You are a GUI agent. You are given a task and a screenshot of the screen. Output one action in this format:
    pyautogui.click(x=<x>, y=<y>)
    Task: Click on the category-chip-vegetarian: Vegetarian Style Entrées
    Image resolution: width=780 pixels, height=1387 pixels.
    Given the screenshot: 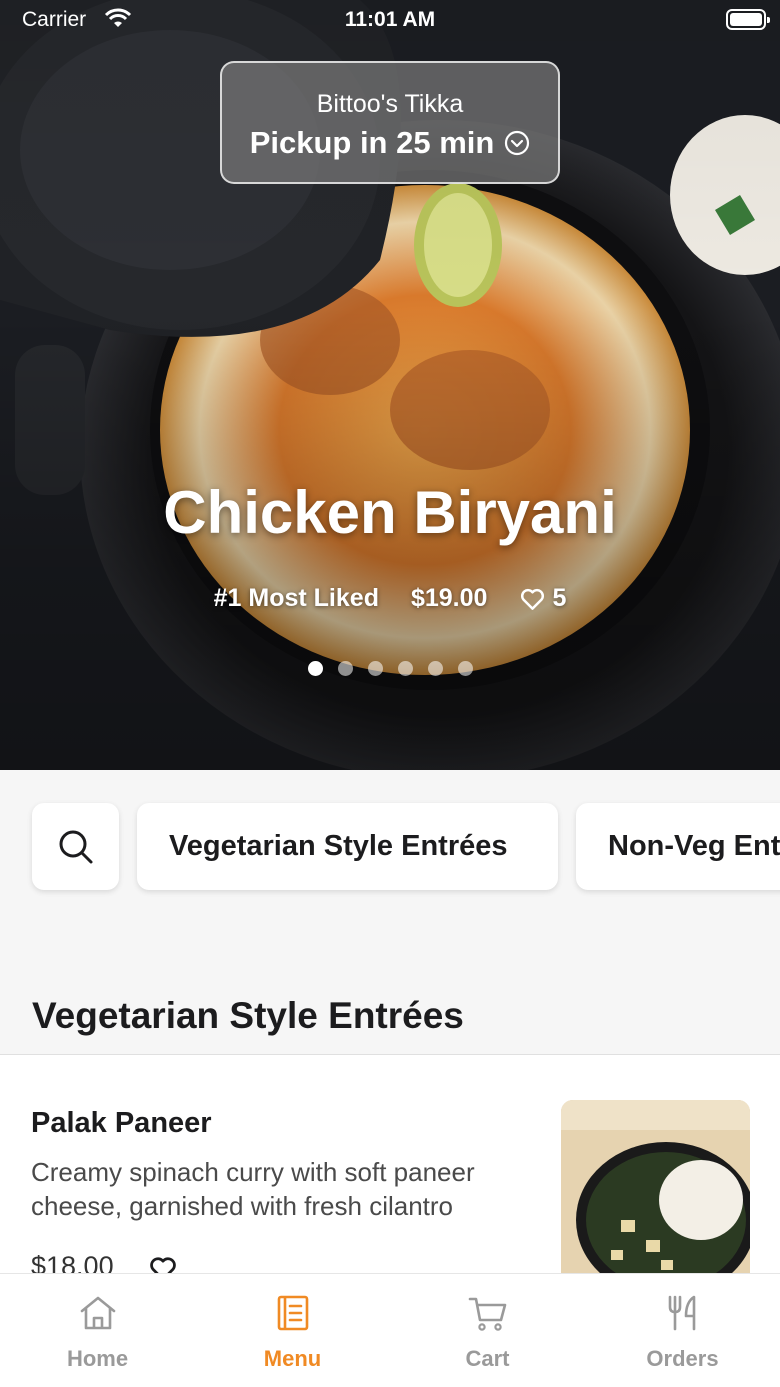 What is the action you would take?
    pyautogui.click(x=347, y=846)
    